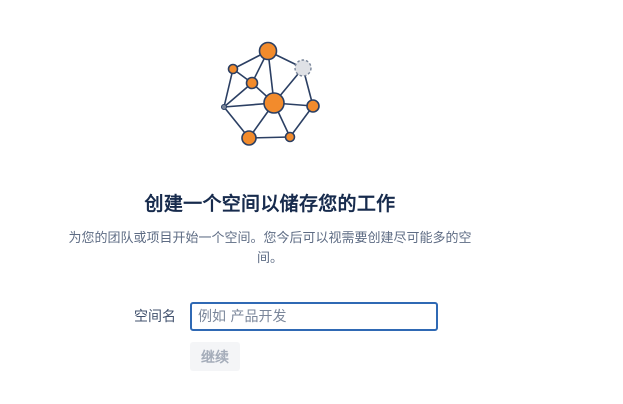  What do you see at coordinates (270, 93) in the screenshot?
I see `network-nodes-illustration-icon` at bounding box center [270, 93].